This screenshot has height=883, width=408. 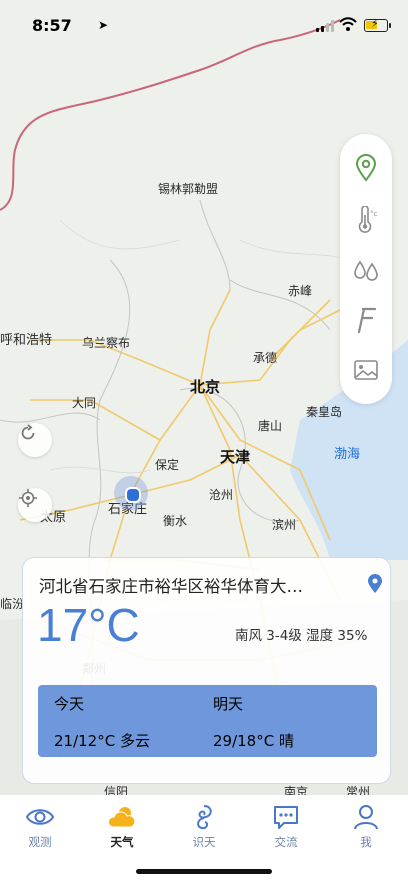 I want to click on map-city-label: 大同, so click(x=84, y=403).